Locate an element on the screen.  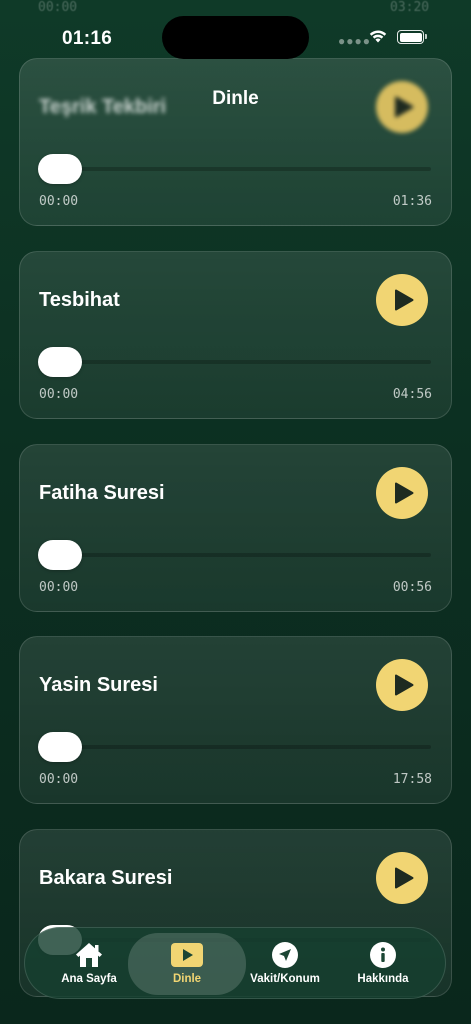
duration: 04:56 is located at coordinates (412, 394).